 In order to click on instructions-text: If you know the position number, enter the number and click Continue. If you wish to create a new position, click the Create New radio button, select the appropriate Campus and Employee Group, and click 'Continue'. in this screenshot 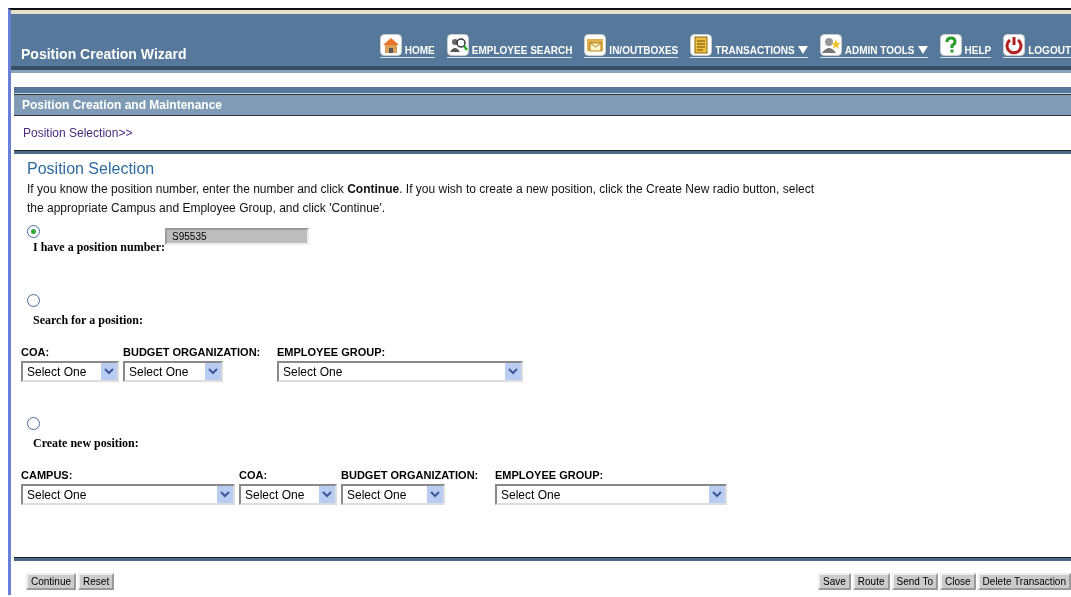, I will do `click(421, 199)`.